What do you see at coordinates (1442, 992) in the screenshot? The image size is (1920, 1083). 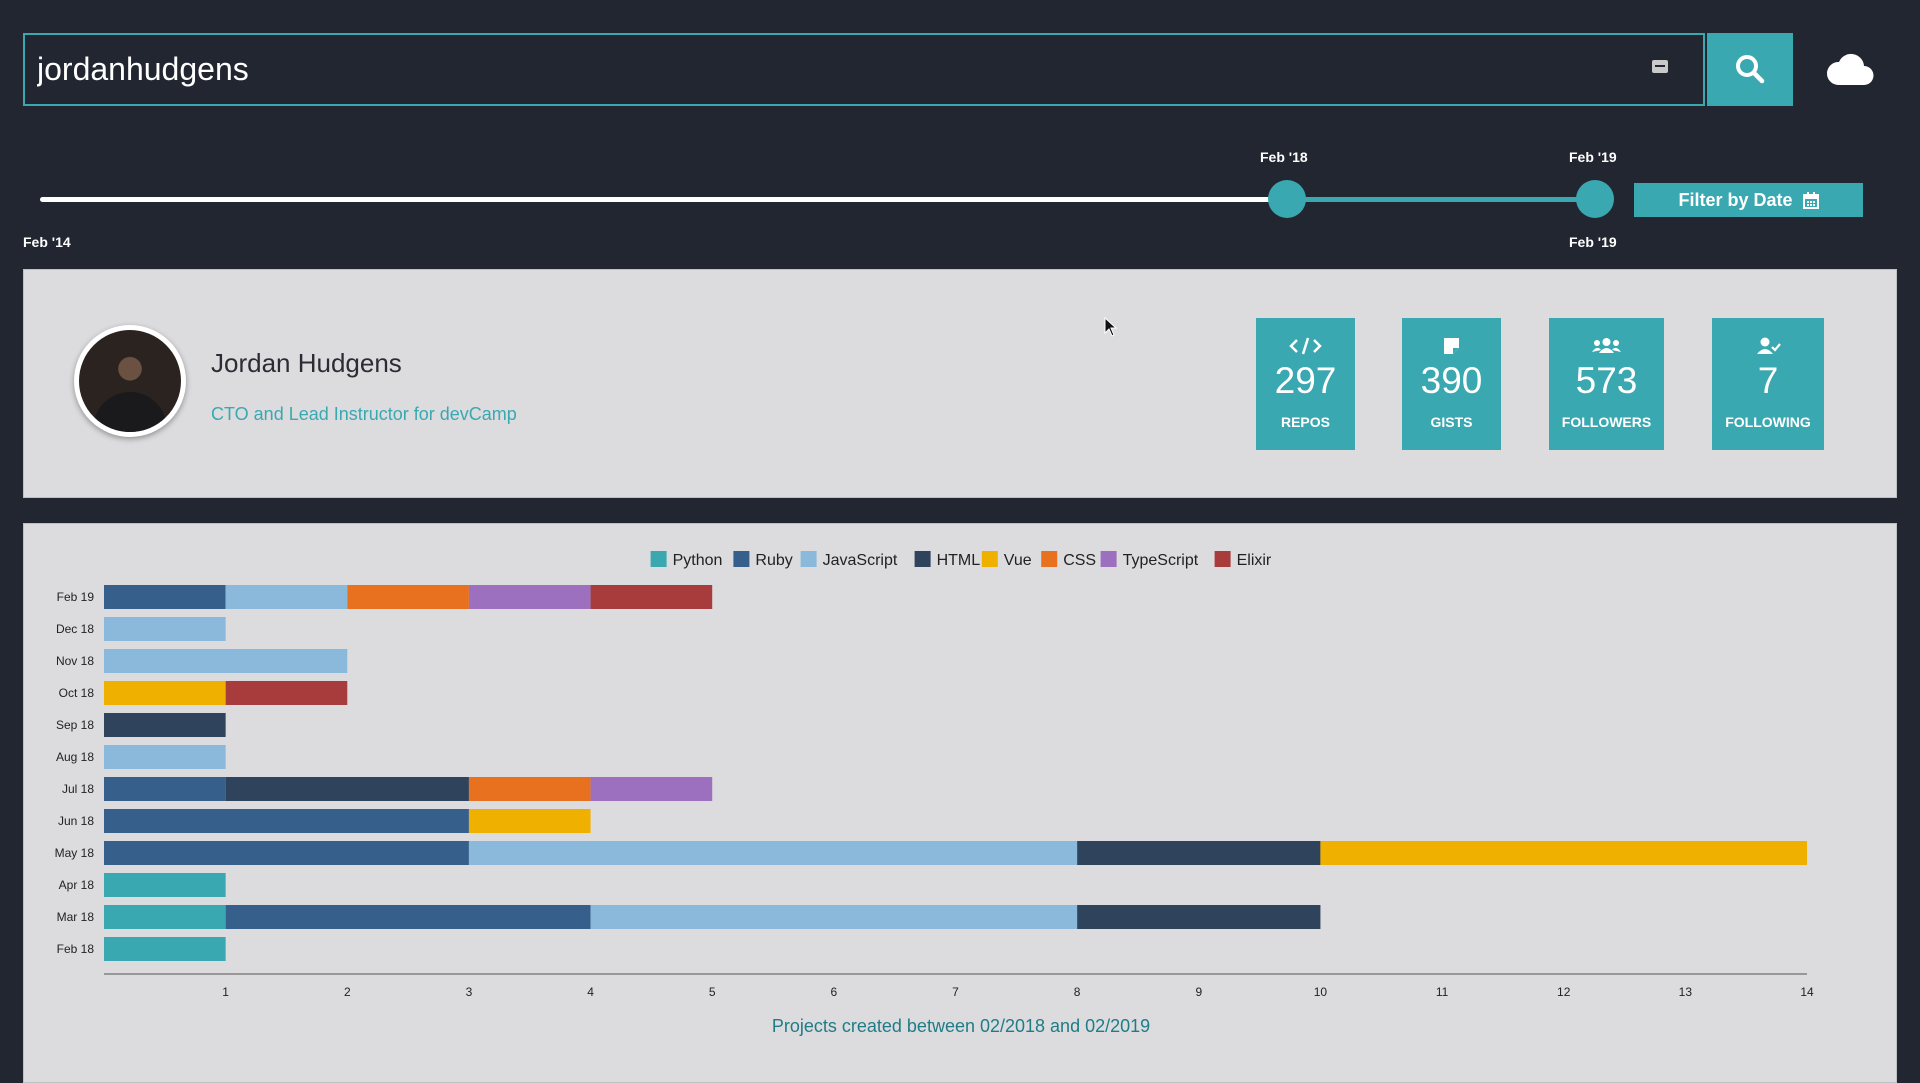 I see `x-tick-label: 11` at bounding box center [1442, 992].